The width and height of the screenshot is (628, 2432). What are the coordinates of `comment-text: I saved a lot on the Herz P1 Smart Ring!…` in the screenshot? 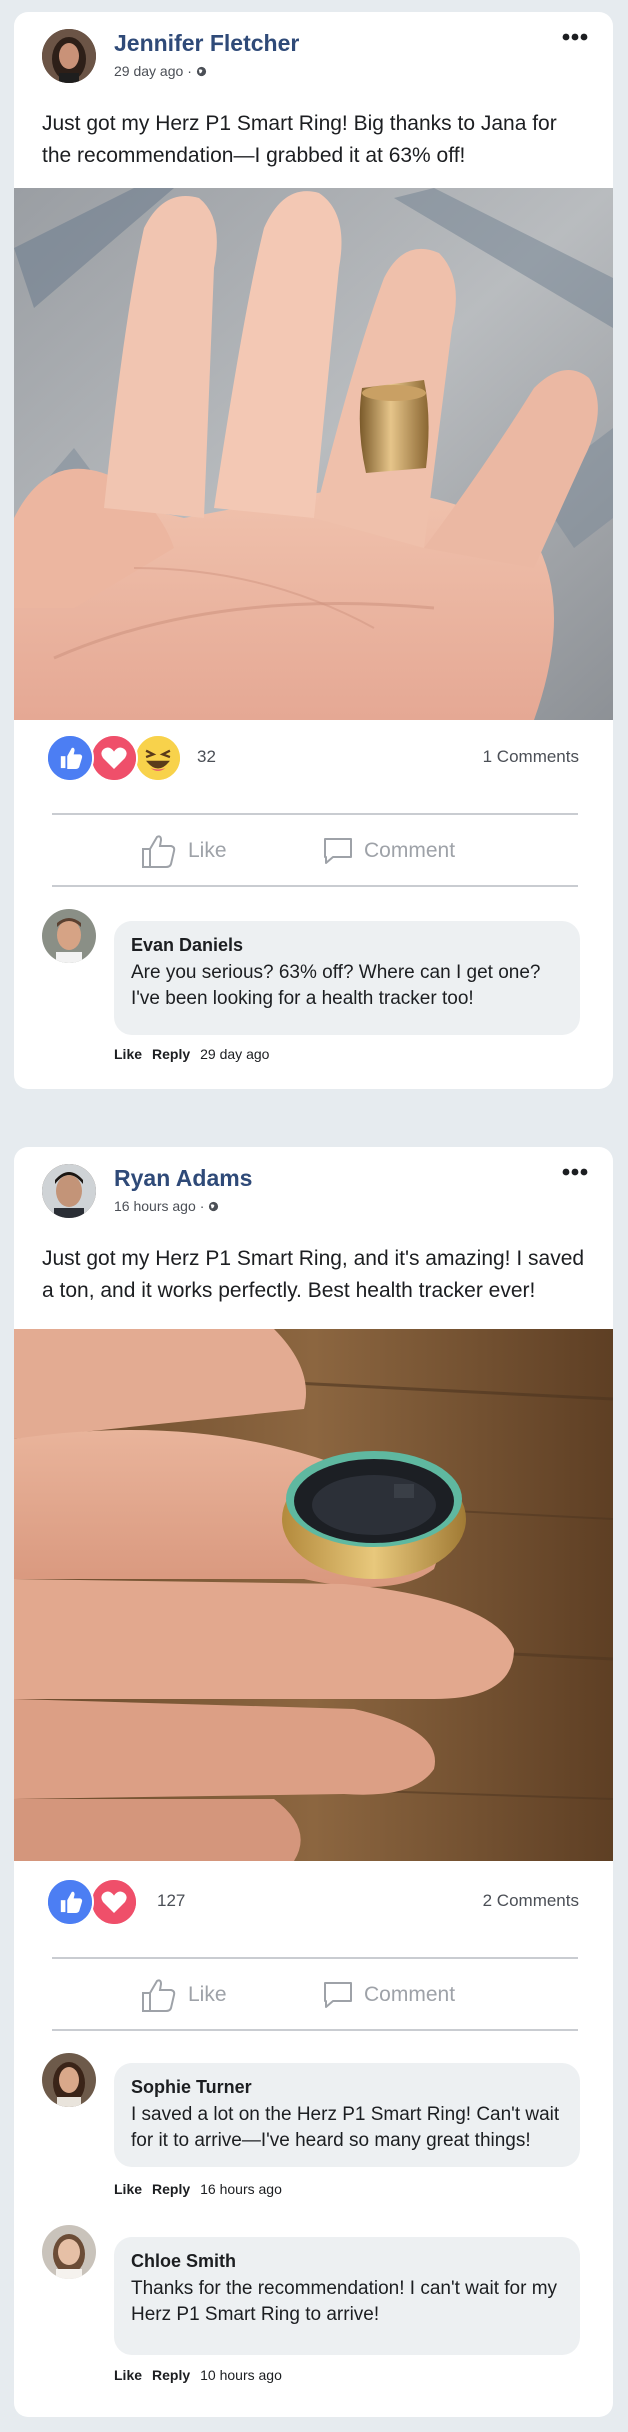 It's located at (345, 2127).